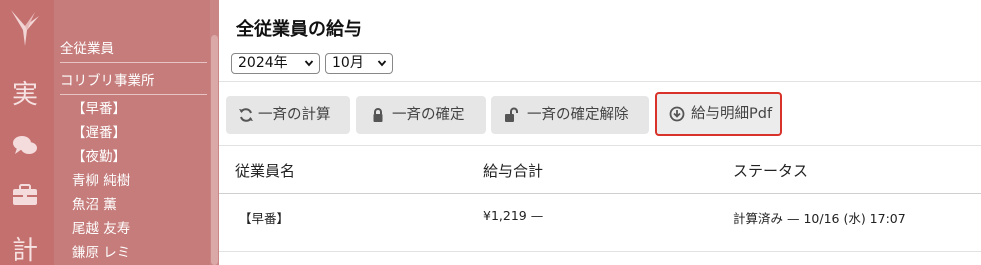  I want to click on confirm-all-button: 一斉の確定, so click(421, 115).